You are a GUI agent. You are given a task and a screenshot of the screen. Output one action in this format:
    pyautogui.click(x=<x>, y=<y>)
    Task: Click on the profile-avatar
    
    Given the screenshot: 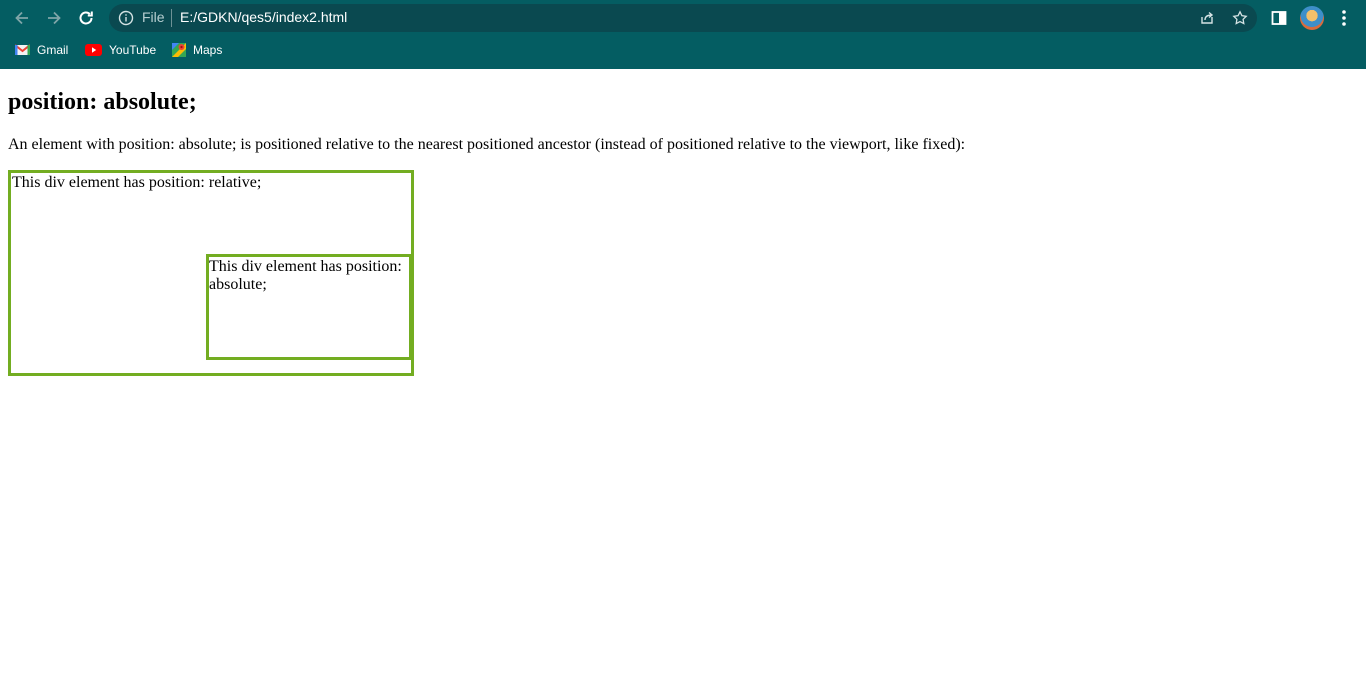 What is the action you would take?
    pyautogui.click(x=1312, y=18)
    